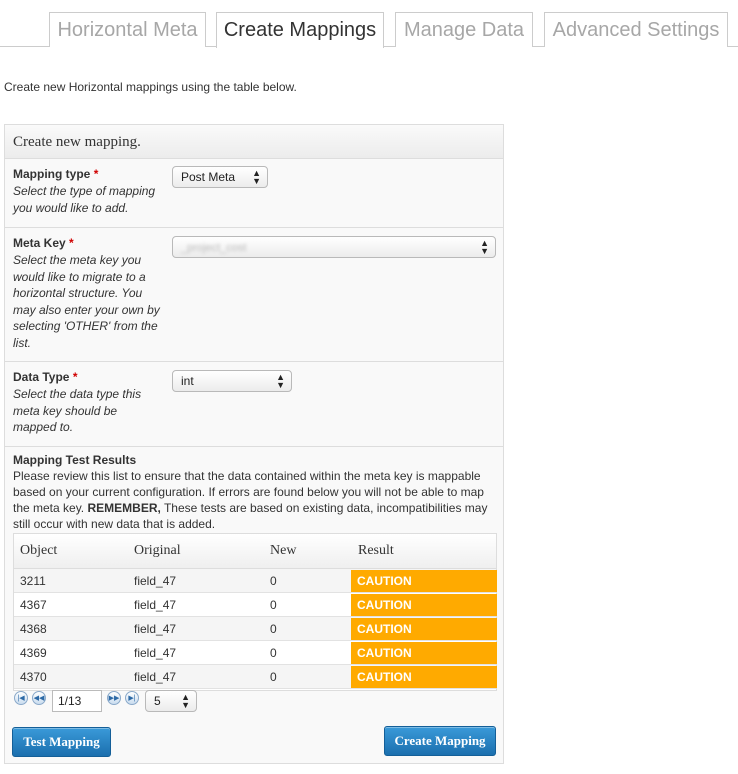  I want to click on column-header-original: Original, so click(157, 551).